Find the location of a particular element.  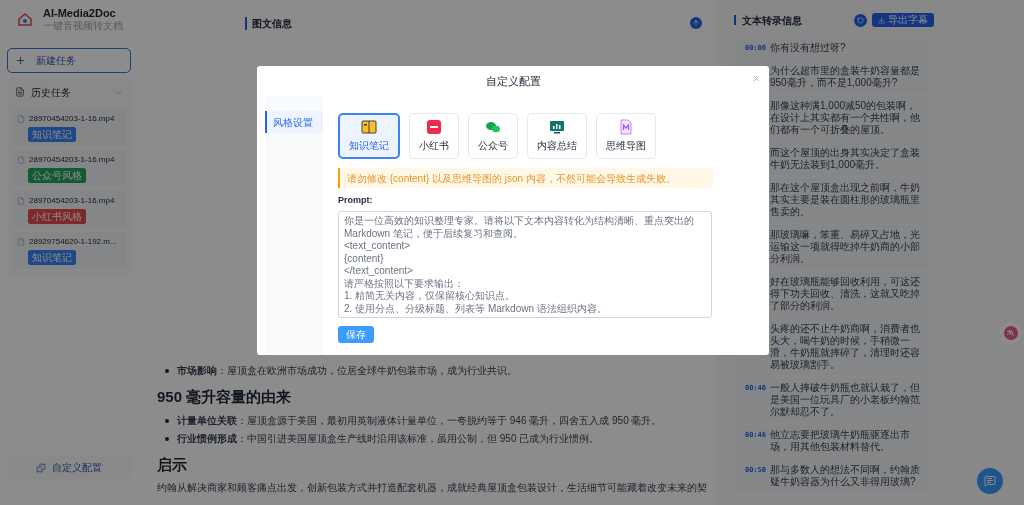

transcript-text: 好在玻璃瓶能够回收利用，可这还得下功夫回收、清洗，这就又吃掉了部分的利润。 is located at coordinates (845, 294).